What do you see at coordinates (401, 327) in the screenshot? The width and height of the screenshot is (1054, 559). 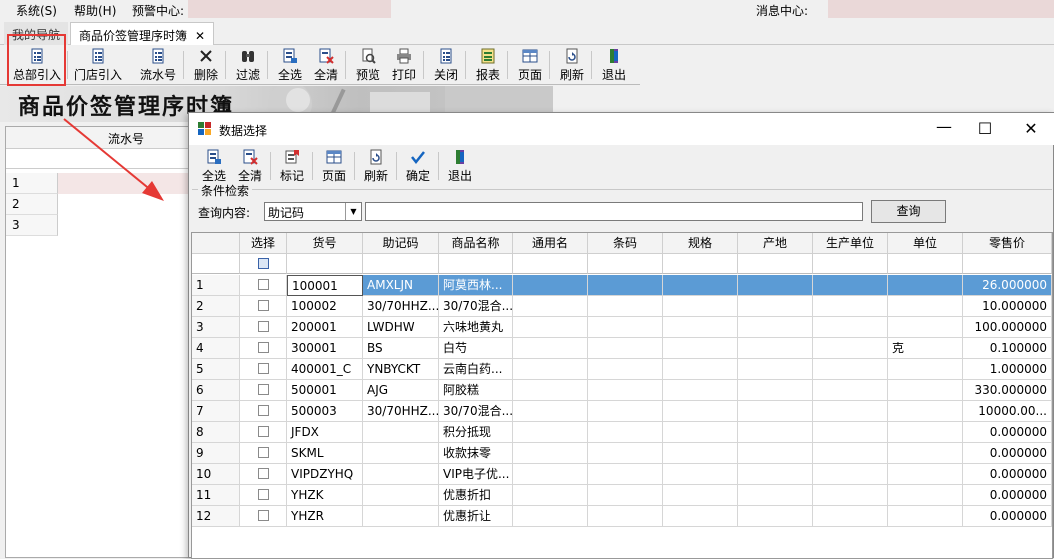 I see `cell-mnemonic: LWDHW` at bounding box center [401, 327].